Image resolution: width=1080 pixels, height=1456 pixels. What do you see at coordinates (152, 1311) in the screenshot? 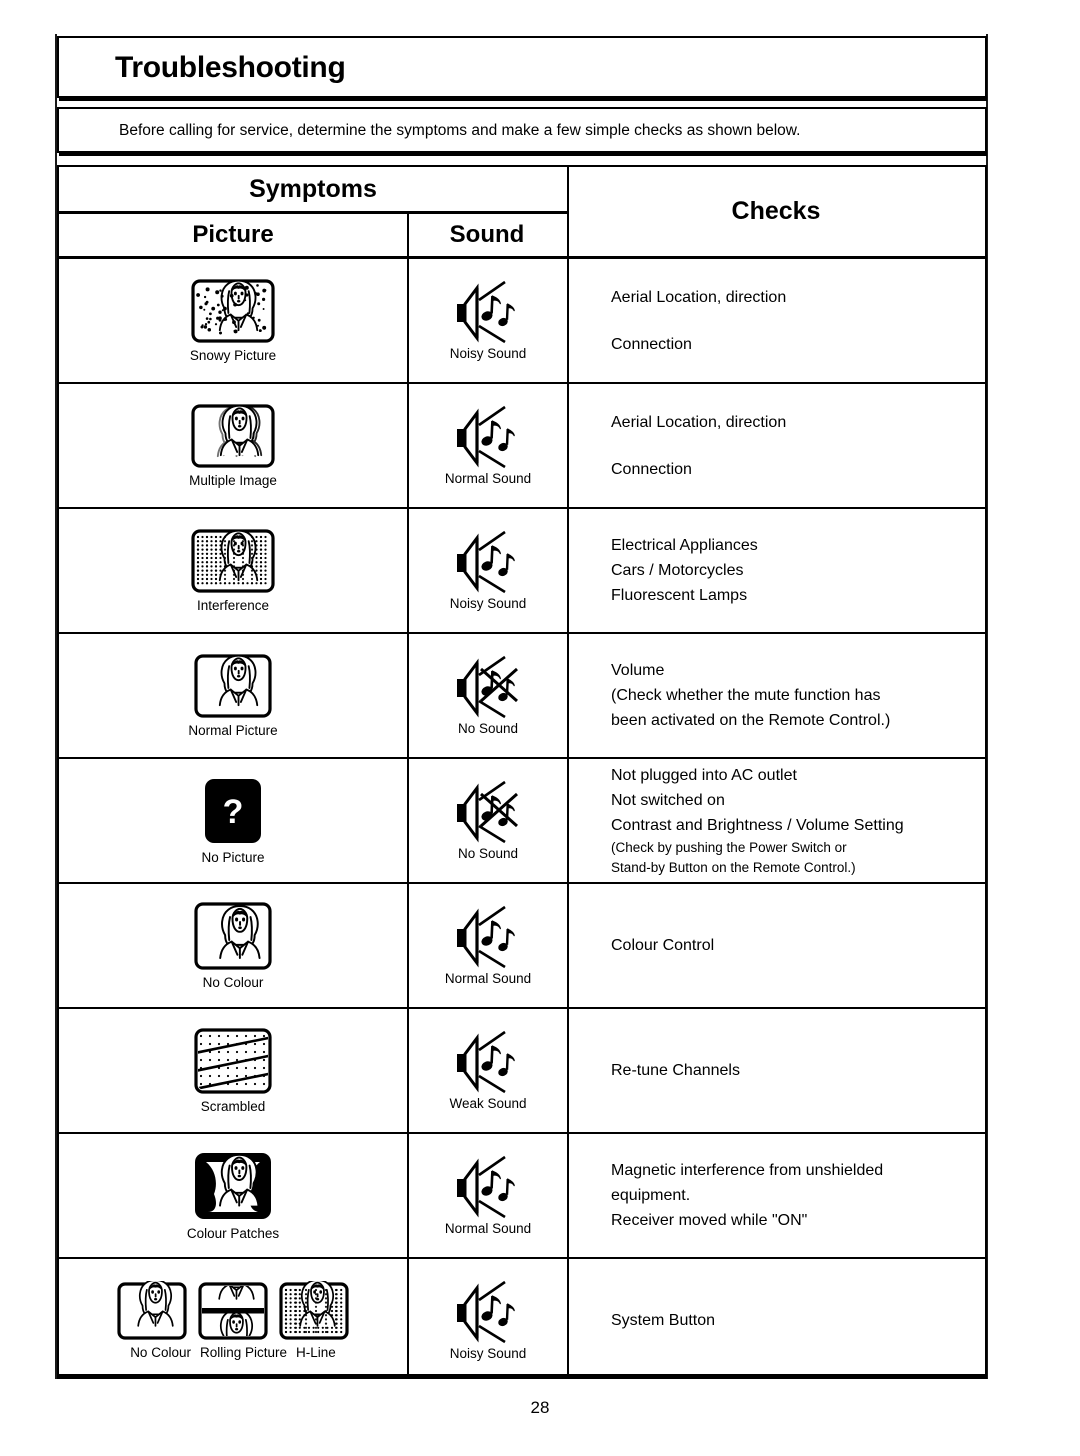
I see `tv-small-no-colour-icon` at bounding box center [152, 1311].